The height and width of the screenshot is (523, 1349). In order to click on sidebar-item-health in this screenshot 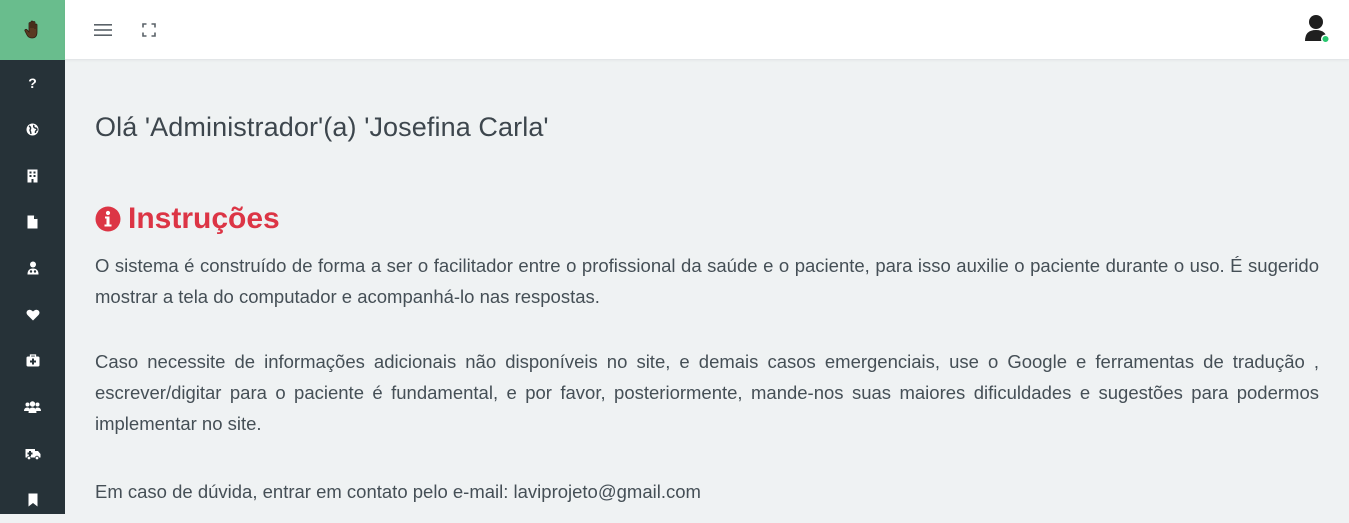, I will do `click(32, 314)`.